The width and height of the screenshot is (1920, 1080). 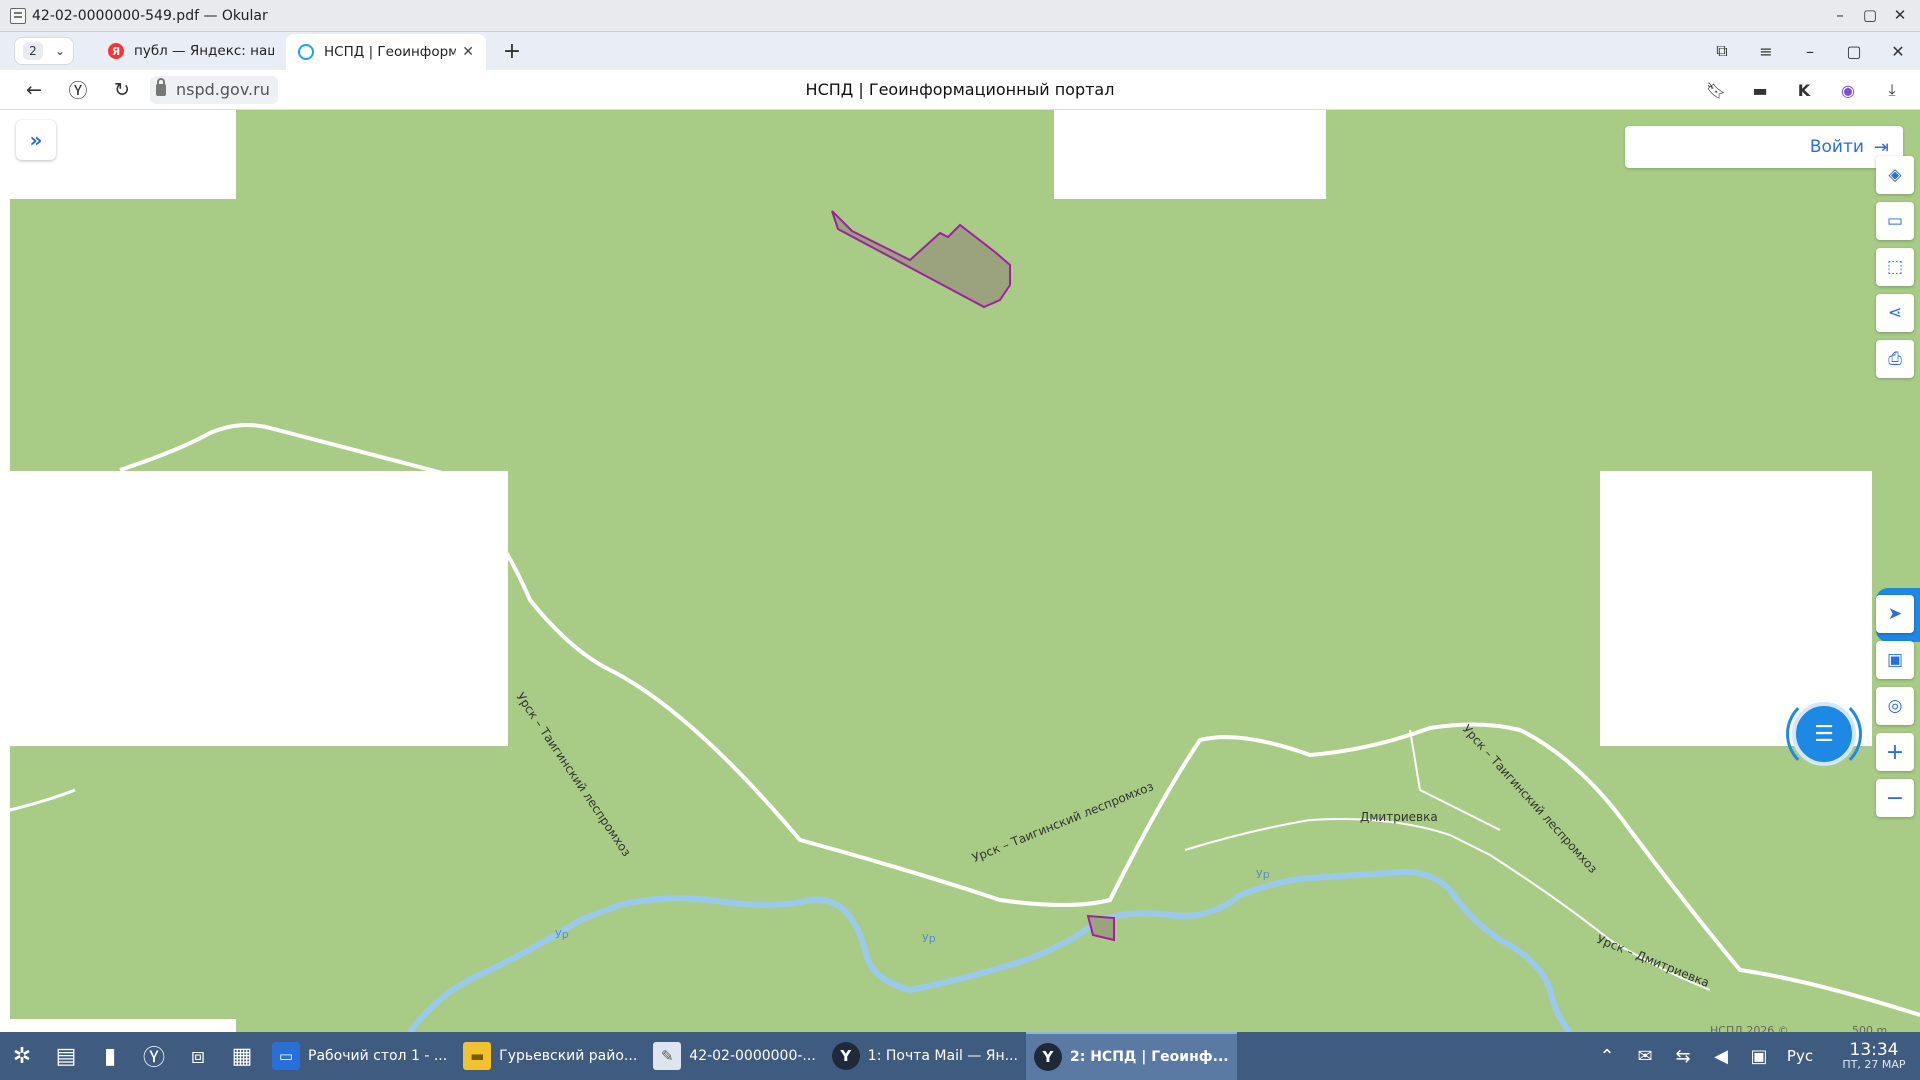 I want to click on messages-icon: ✉, so click(x=1645, y=1056).